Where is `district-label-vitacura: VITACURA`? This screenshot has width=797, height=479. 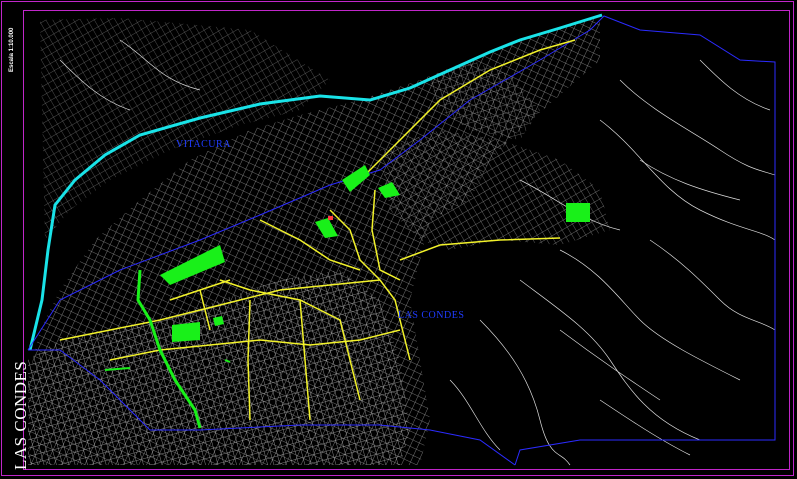
district-label-vitacura: VITACURA is located at coordinates (203, 144).